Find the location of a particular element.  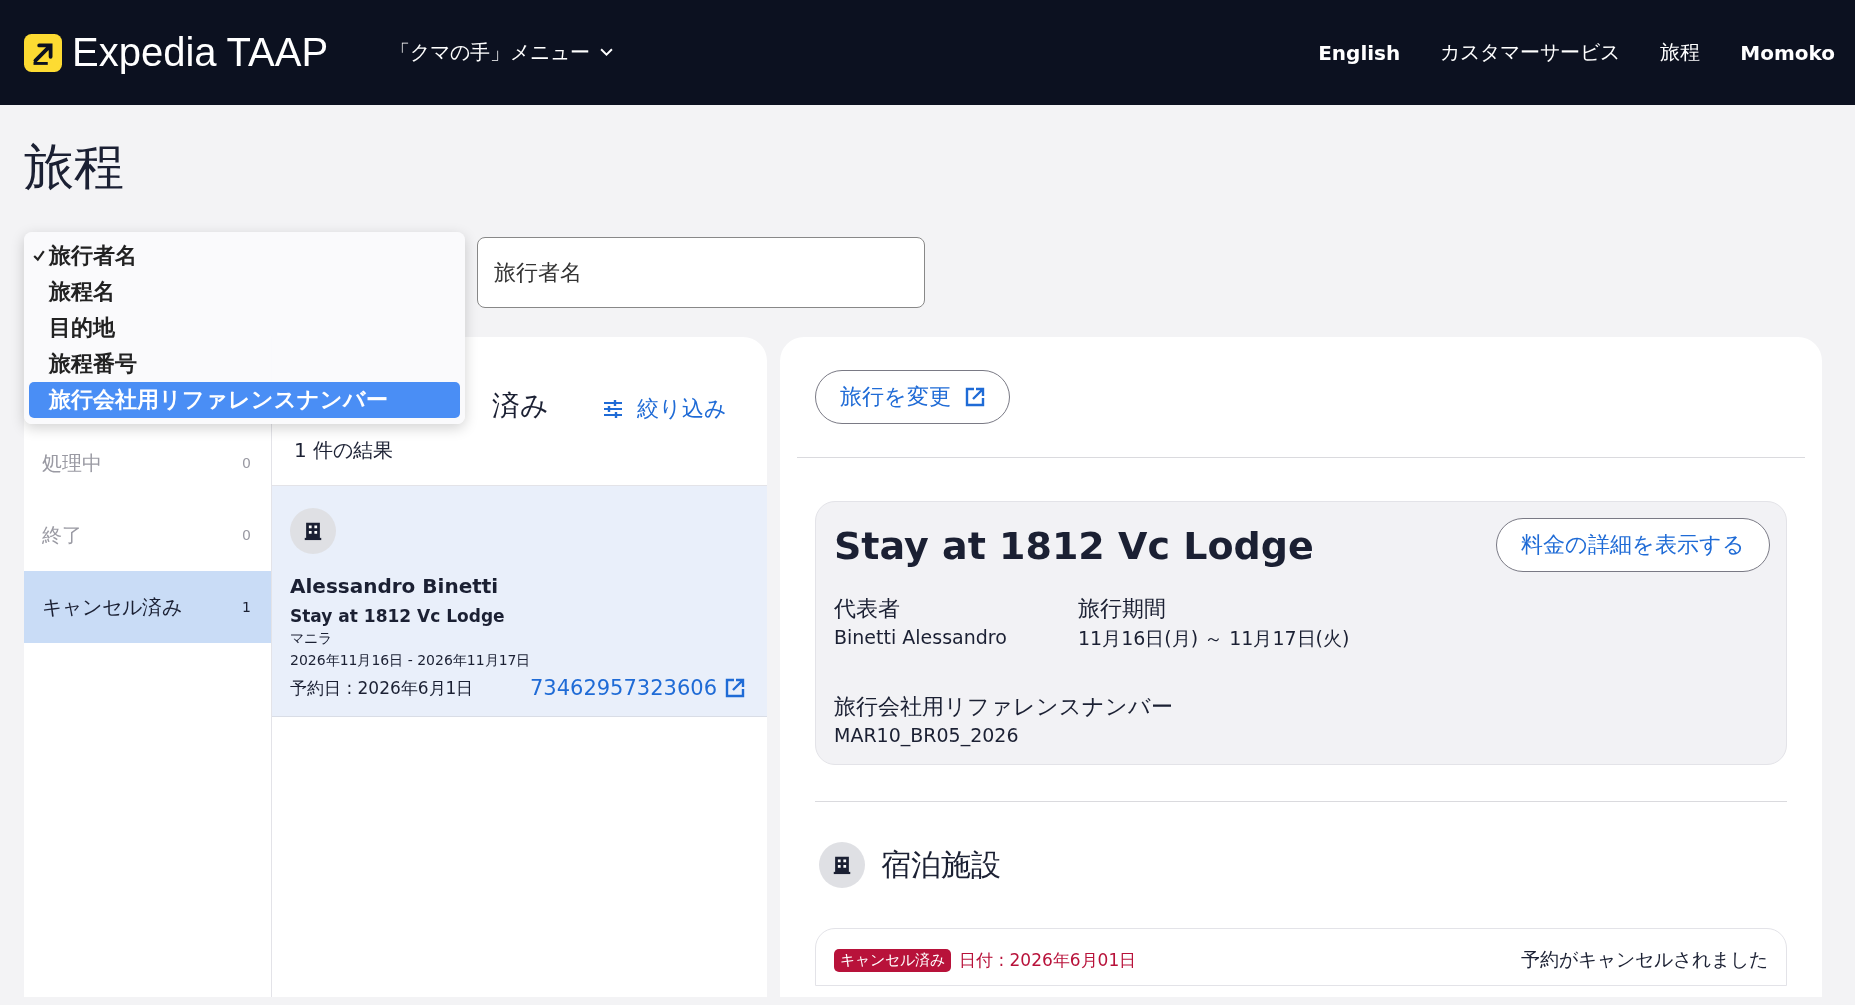

status-label: キャンセル済み is located at coordinates (112, 607).